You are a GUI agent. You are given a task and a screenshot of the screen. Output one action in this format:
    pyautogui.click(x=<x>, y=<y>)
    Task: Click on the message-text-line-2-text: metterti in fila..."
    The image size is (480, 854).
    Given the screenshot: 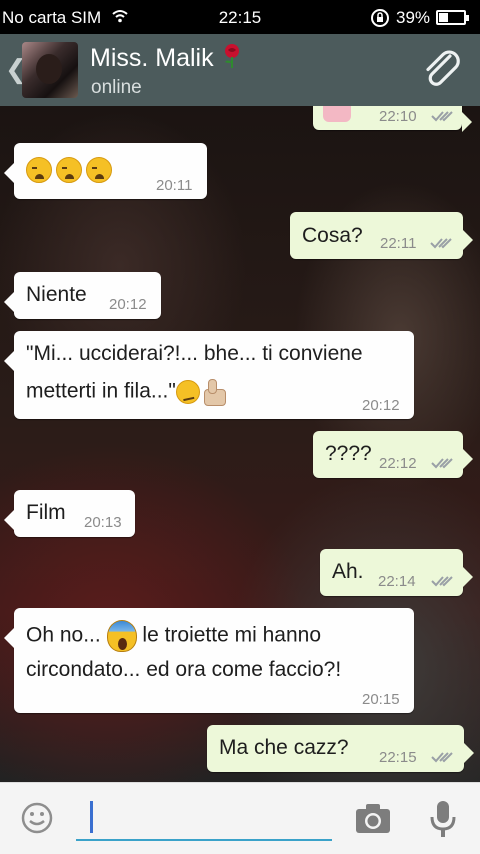 What is the action you would take?
    pyautogui.click(x=101, y=391)
    